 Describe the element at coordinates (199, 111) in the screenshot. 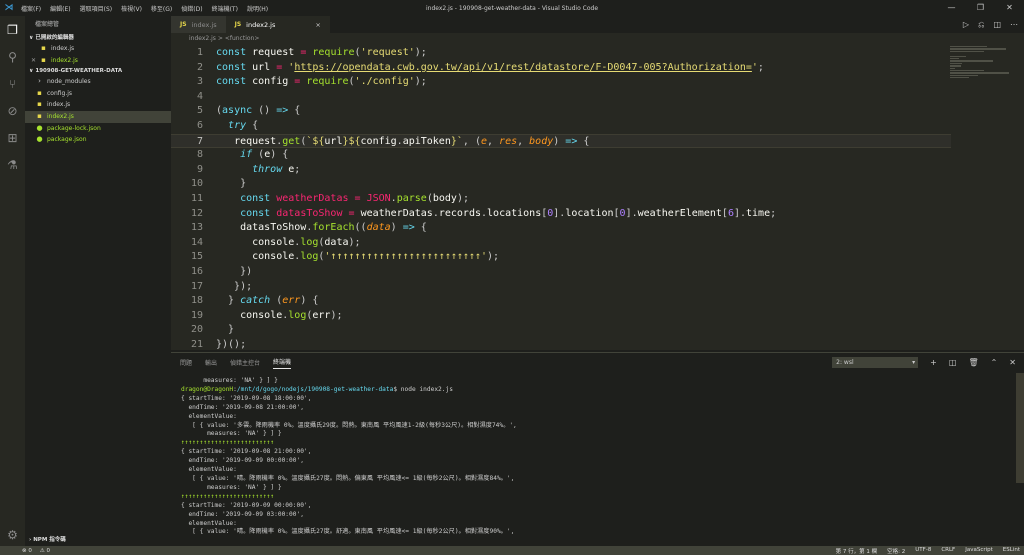

I see `line-number: 5` at that location.